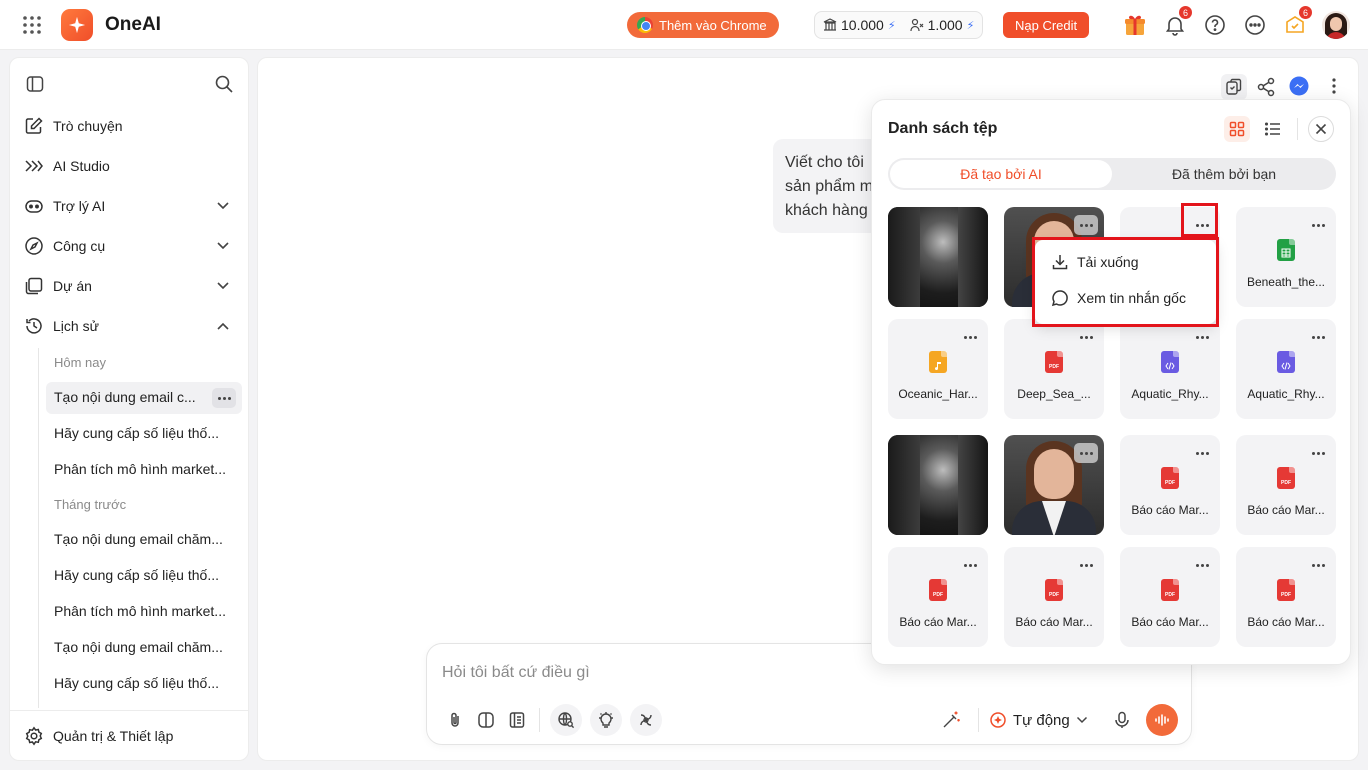 Image resolution: width=1368 pixels, height=770 pixels. Describe the element at coordinates (79, 206) in the screenshot. I see `sidebar-item-label: Trợ lý AI` at that location.